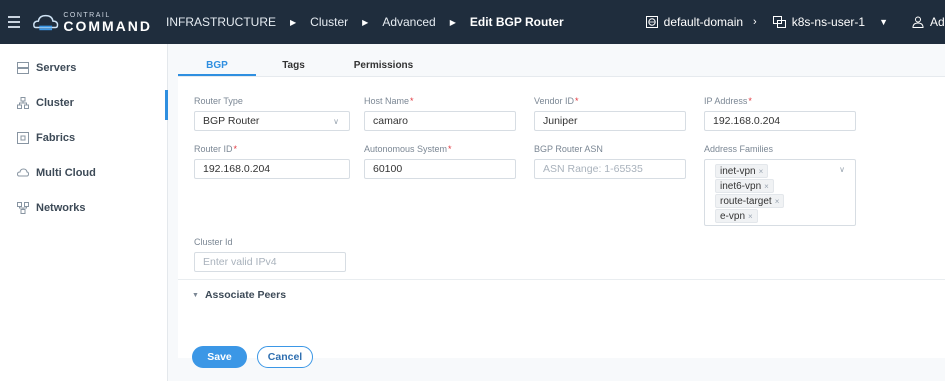 This screenshot has width=945, height=381. Describe the element at coordinates (918, 22) in the screenshot. I see `user-icon` at that location.